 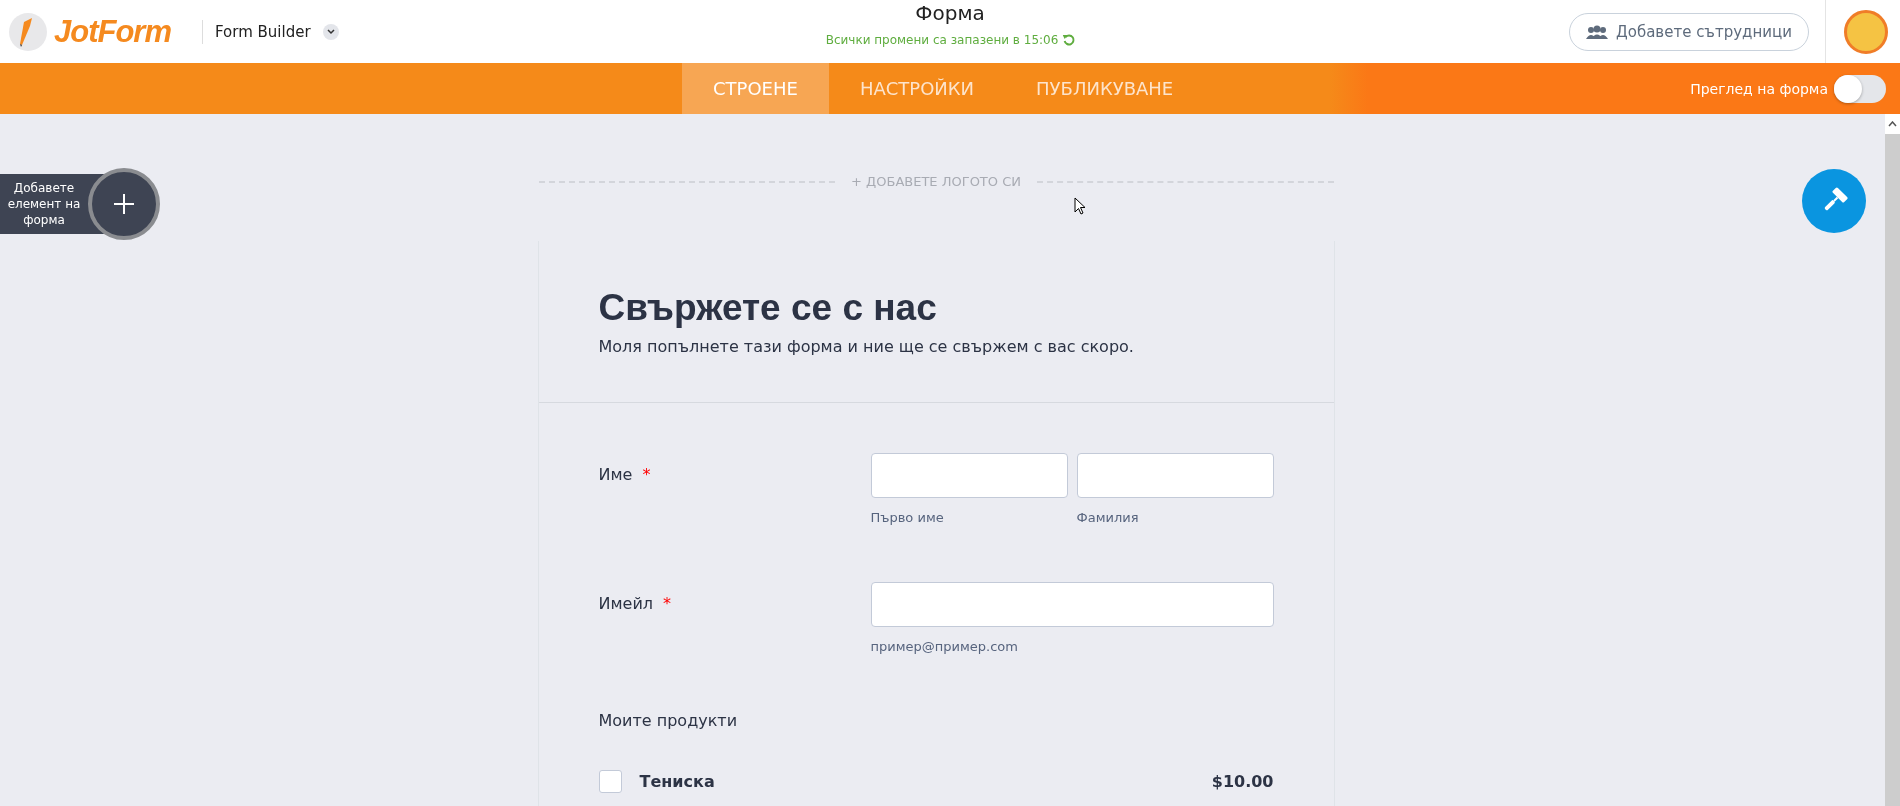 I want to click on chevron-down-icon, so click(x=330, y=31).